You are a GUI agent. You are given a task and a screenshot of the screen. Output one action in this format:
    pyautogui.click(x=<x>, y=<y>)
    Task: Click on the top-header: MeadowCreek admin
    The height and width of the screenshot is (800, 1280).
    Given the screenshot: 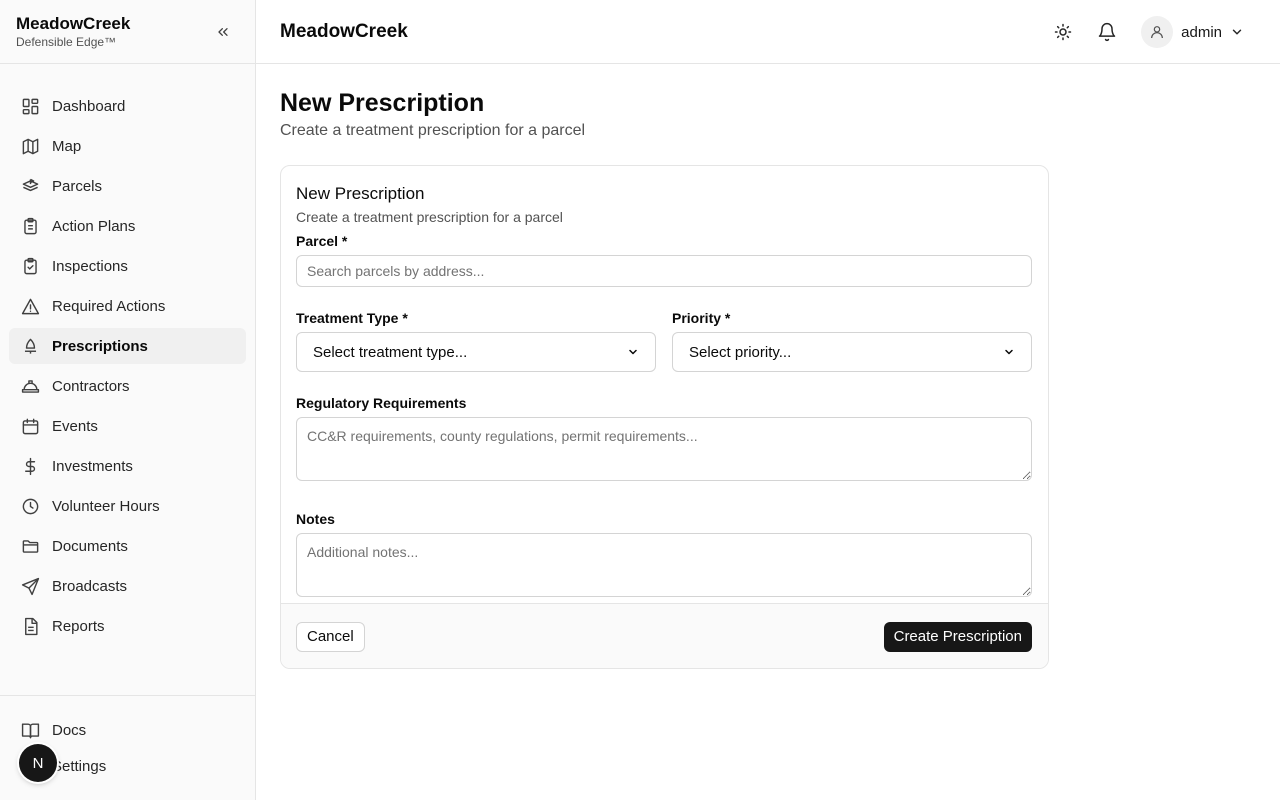 What is the action you would take?
    pyautogui.click(x=768, y=32)
    